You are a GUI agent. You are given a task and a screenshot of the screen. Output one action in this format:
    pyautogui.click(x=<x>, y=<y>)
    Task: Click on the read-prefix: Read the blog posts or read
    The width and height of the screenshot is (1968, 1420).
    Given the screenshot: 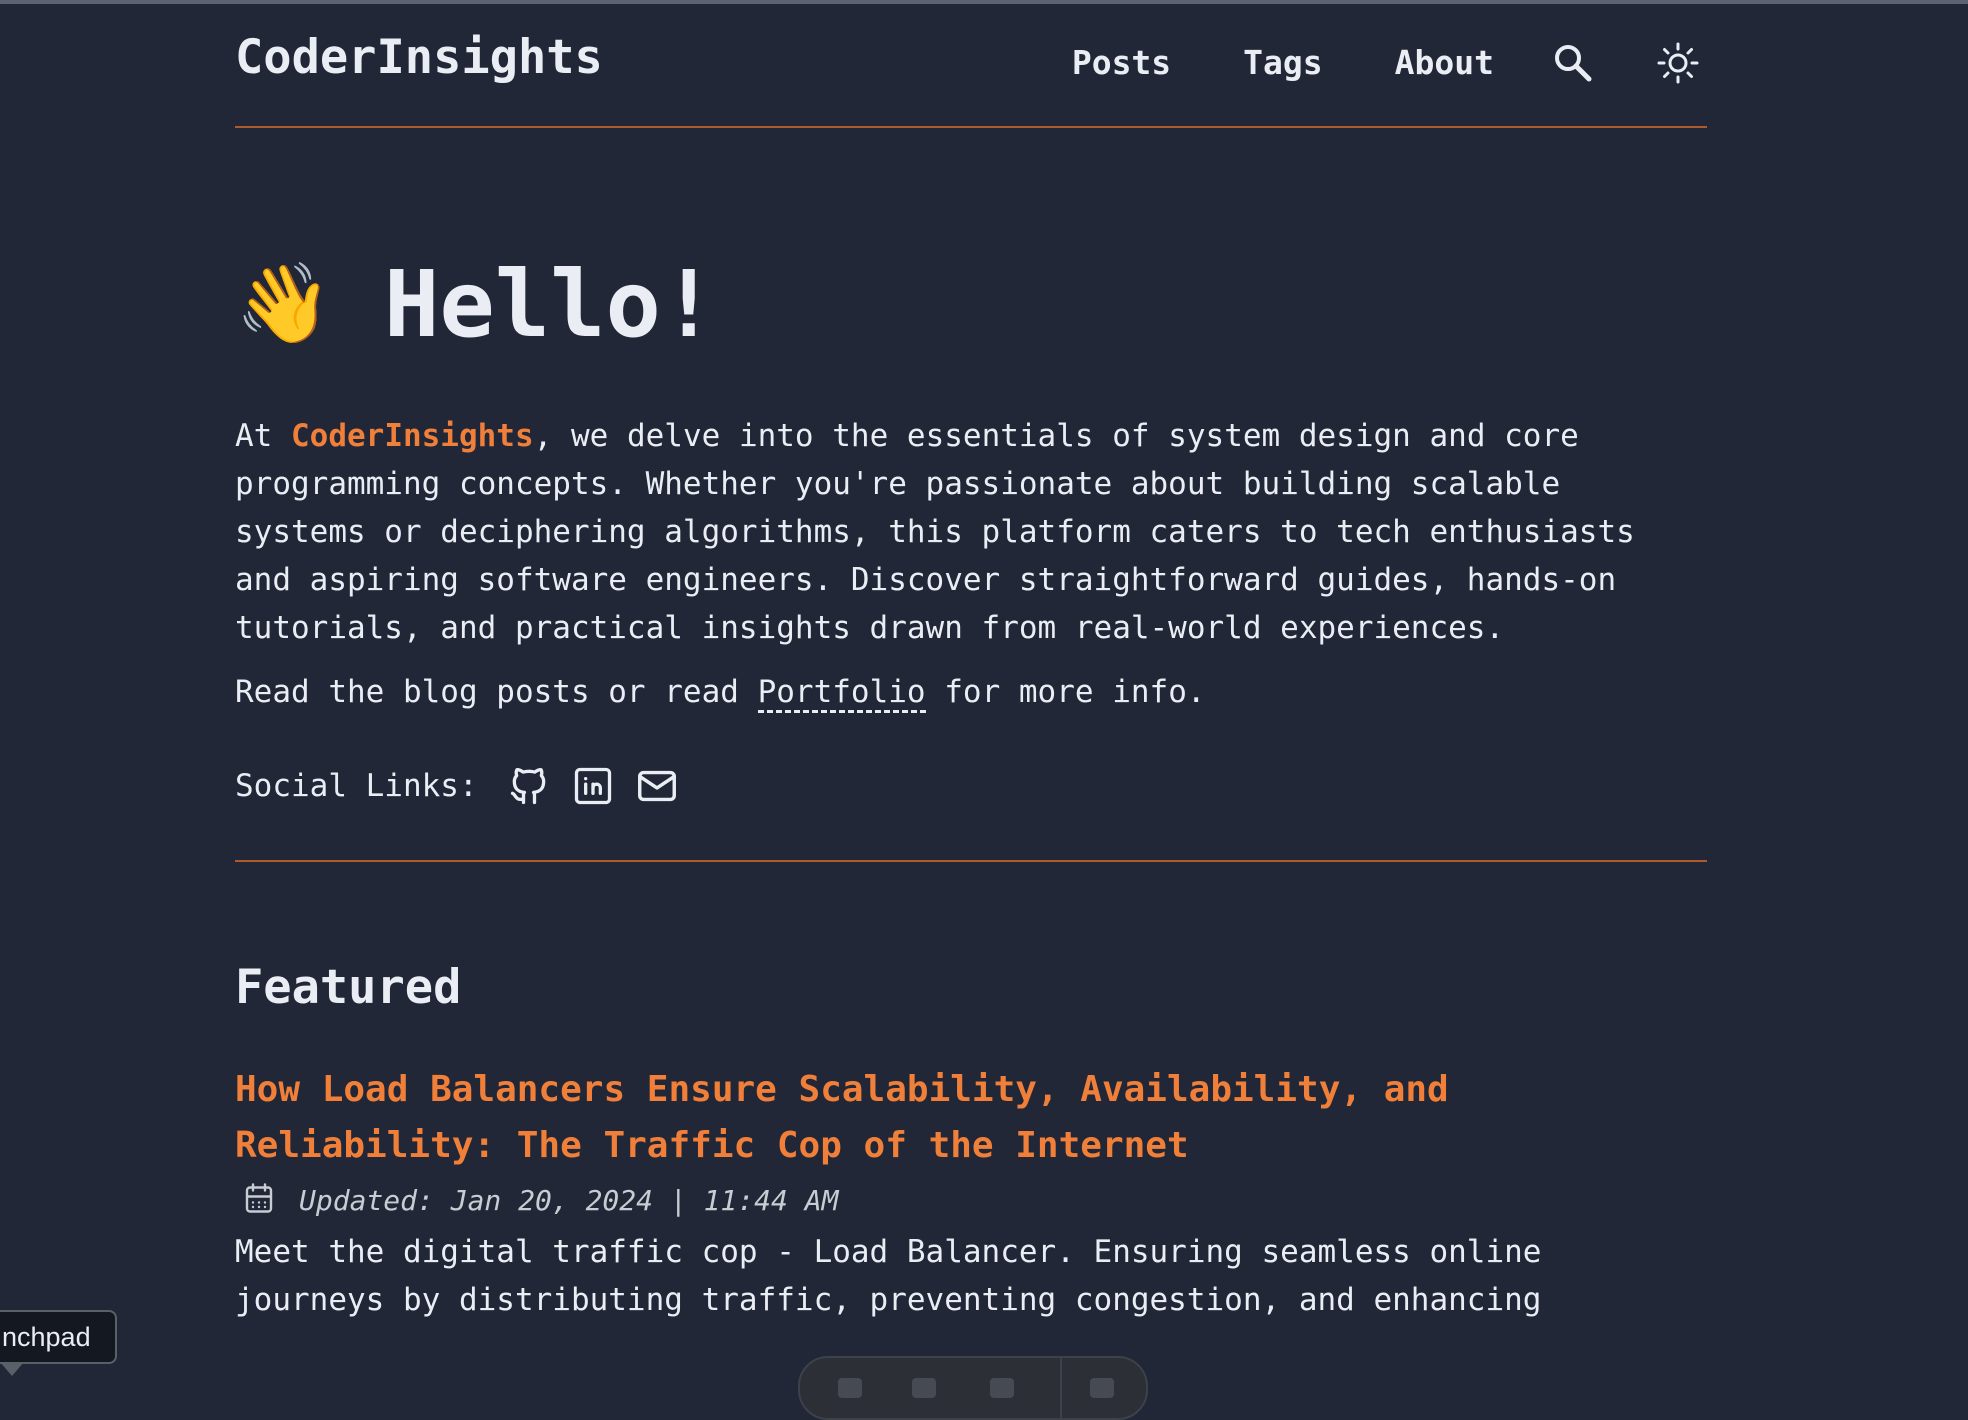 What is the action you would take?
    pyautogui.click(x=496, y=692)
    